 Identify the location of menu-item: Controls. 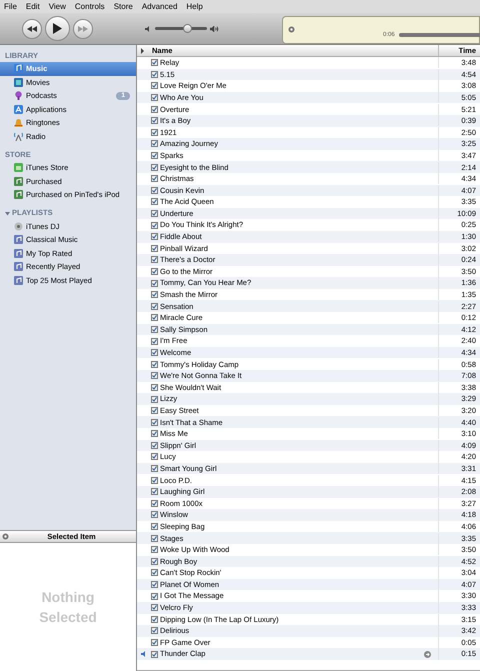
(89, 6).